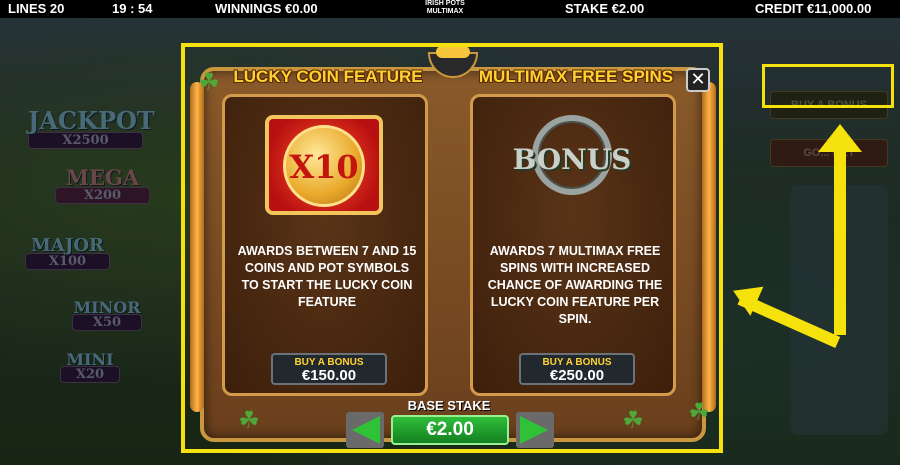 The image size is (900, 465). I want to click on logo-line-2: MULTIMAX, so click(445, 11).